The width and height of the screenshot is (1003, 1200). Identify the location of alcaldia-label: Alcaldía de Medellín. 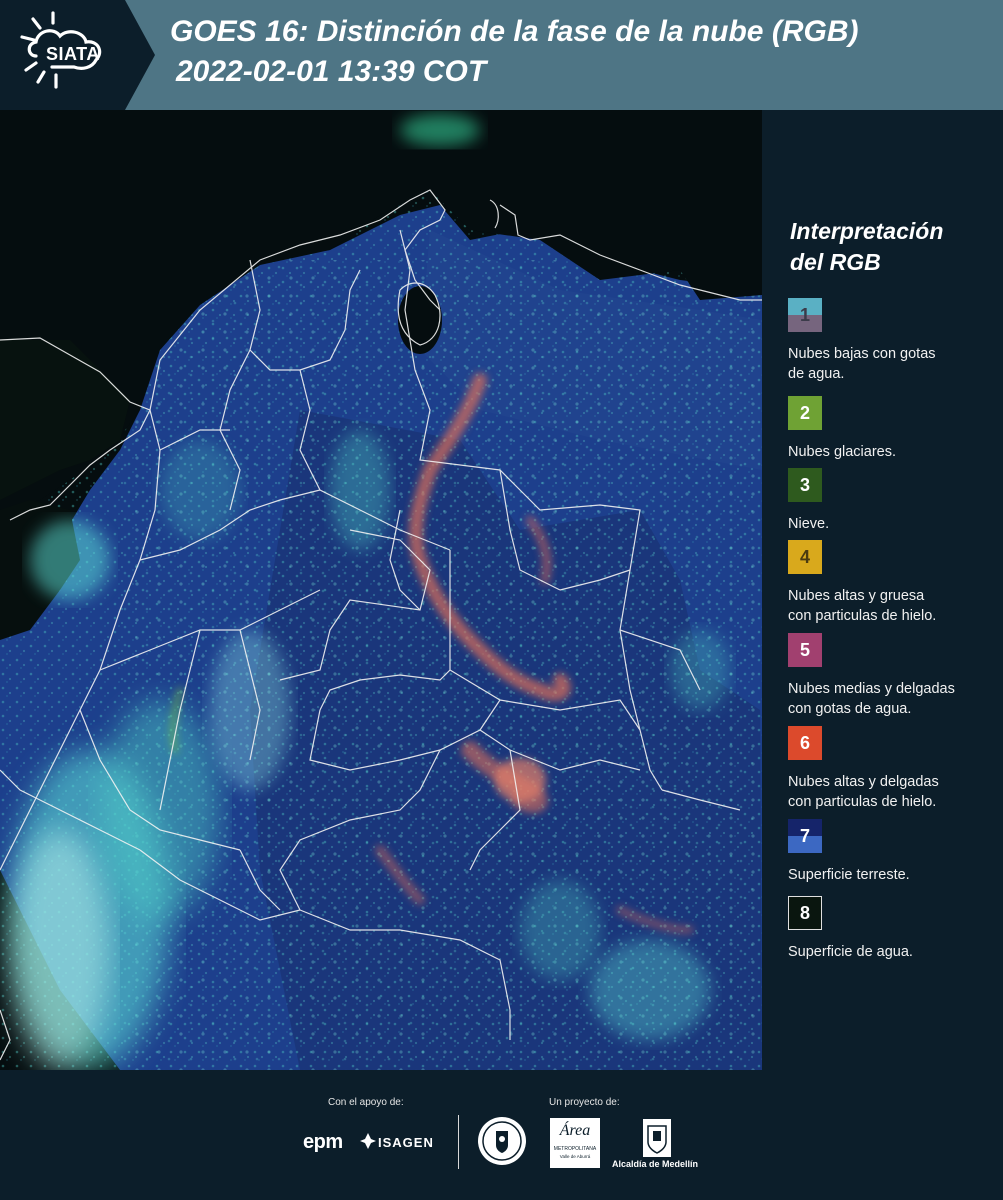
(655, 1164).